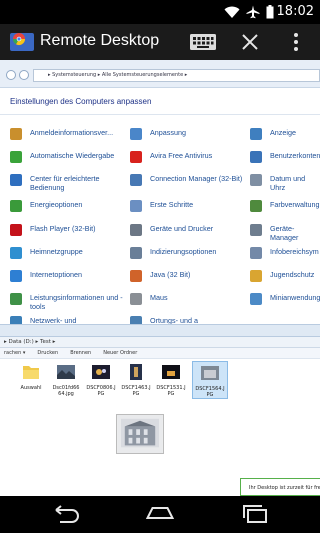 The image size is (320, 533). I want to click on color-management-icon, so click(256, 206).